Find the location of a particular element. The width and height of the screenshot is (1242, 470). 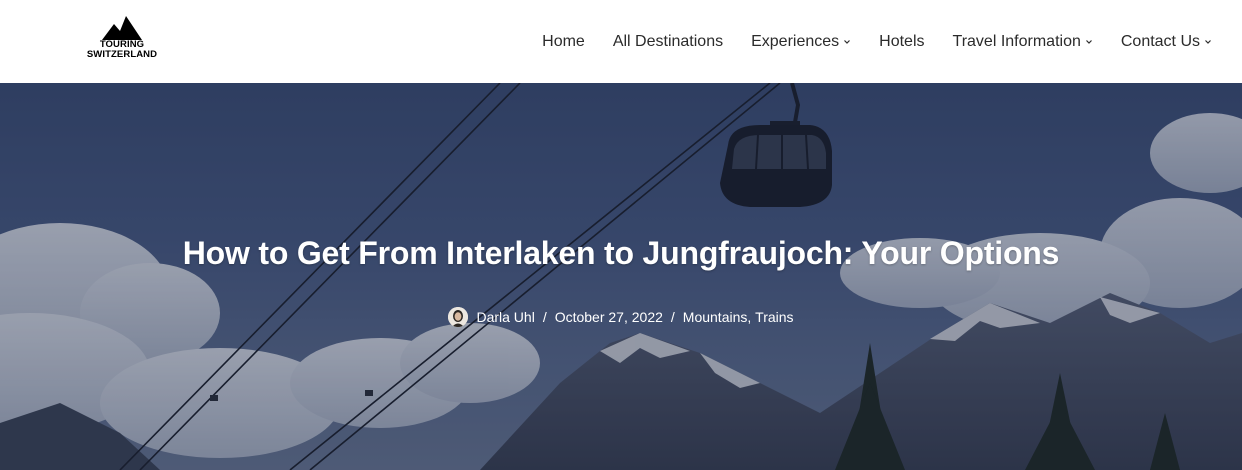

nav-item-label: Home is located at coordinates (563, 41).